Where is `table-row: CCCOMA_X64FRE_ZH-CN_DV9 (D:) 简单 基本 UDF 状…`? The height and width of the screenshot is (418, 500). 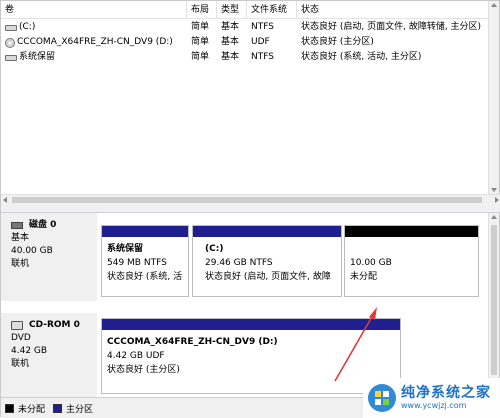 table-row: CCCOMA_X64FRE_ZH-CN_DV9 (D:) 简单 基本 UDF 状… is located at coordinates (245, 42).